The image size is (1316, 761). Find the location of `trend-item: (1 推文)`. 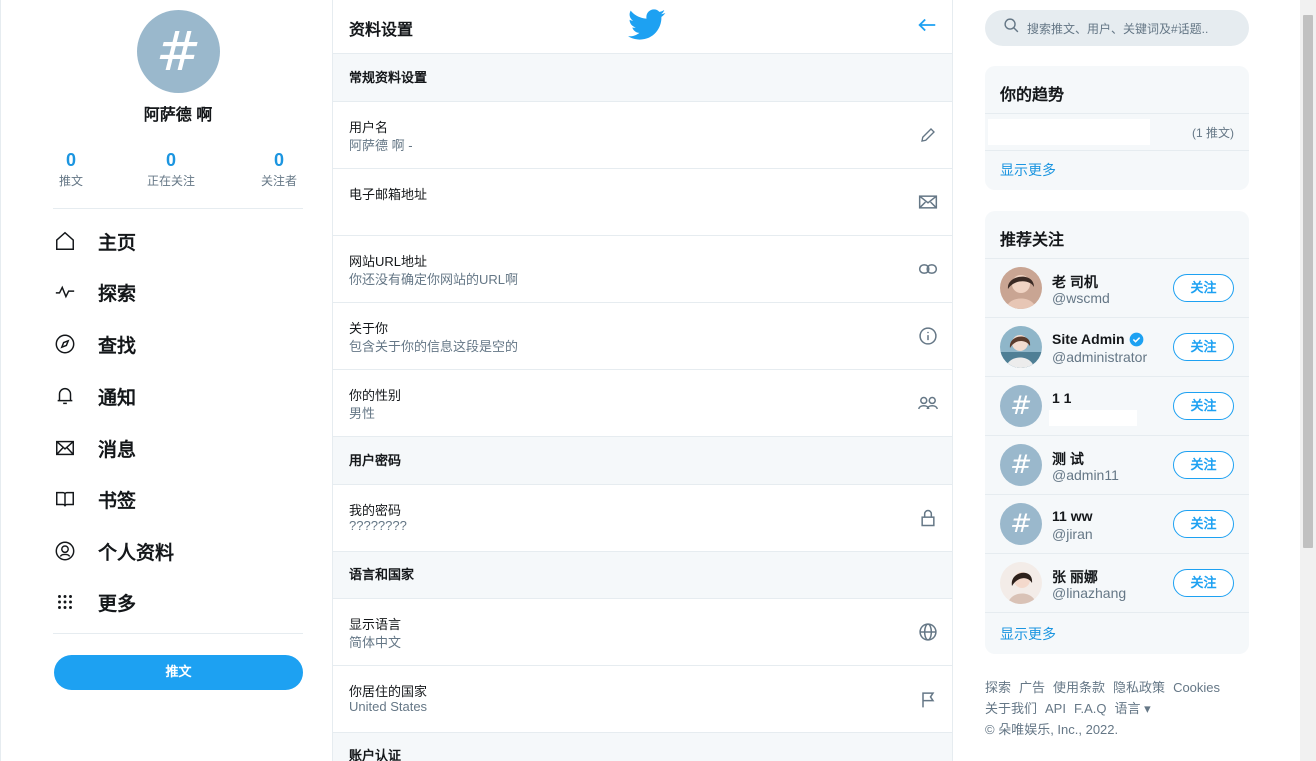

trend-item: (1 推文) is located at coordinates (1117, 132).